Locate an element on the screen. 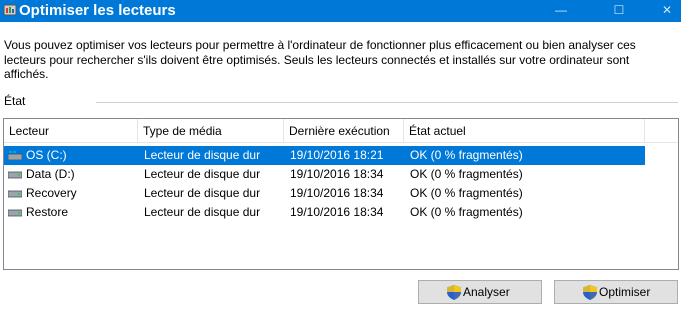 This screenshot has width=681, height=310. optimize-button-label: Optimiser is located at coordinates (625, 292).